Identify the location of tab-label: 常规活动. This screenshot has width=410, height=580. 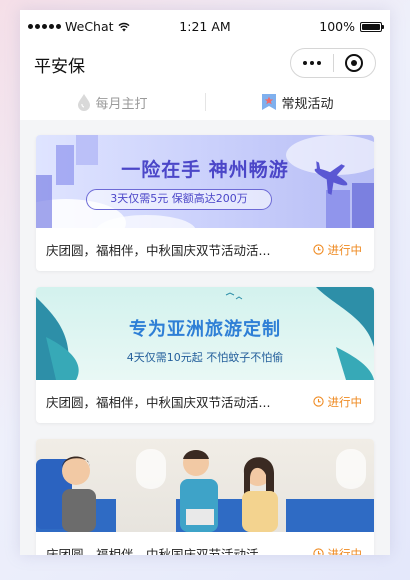
(307, 104).